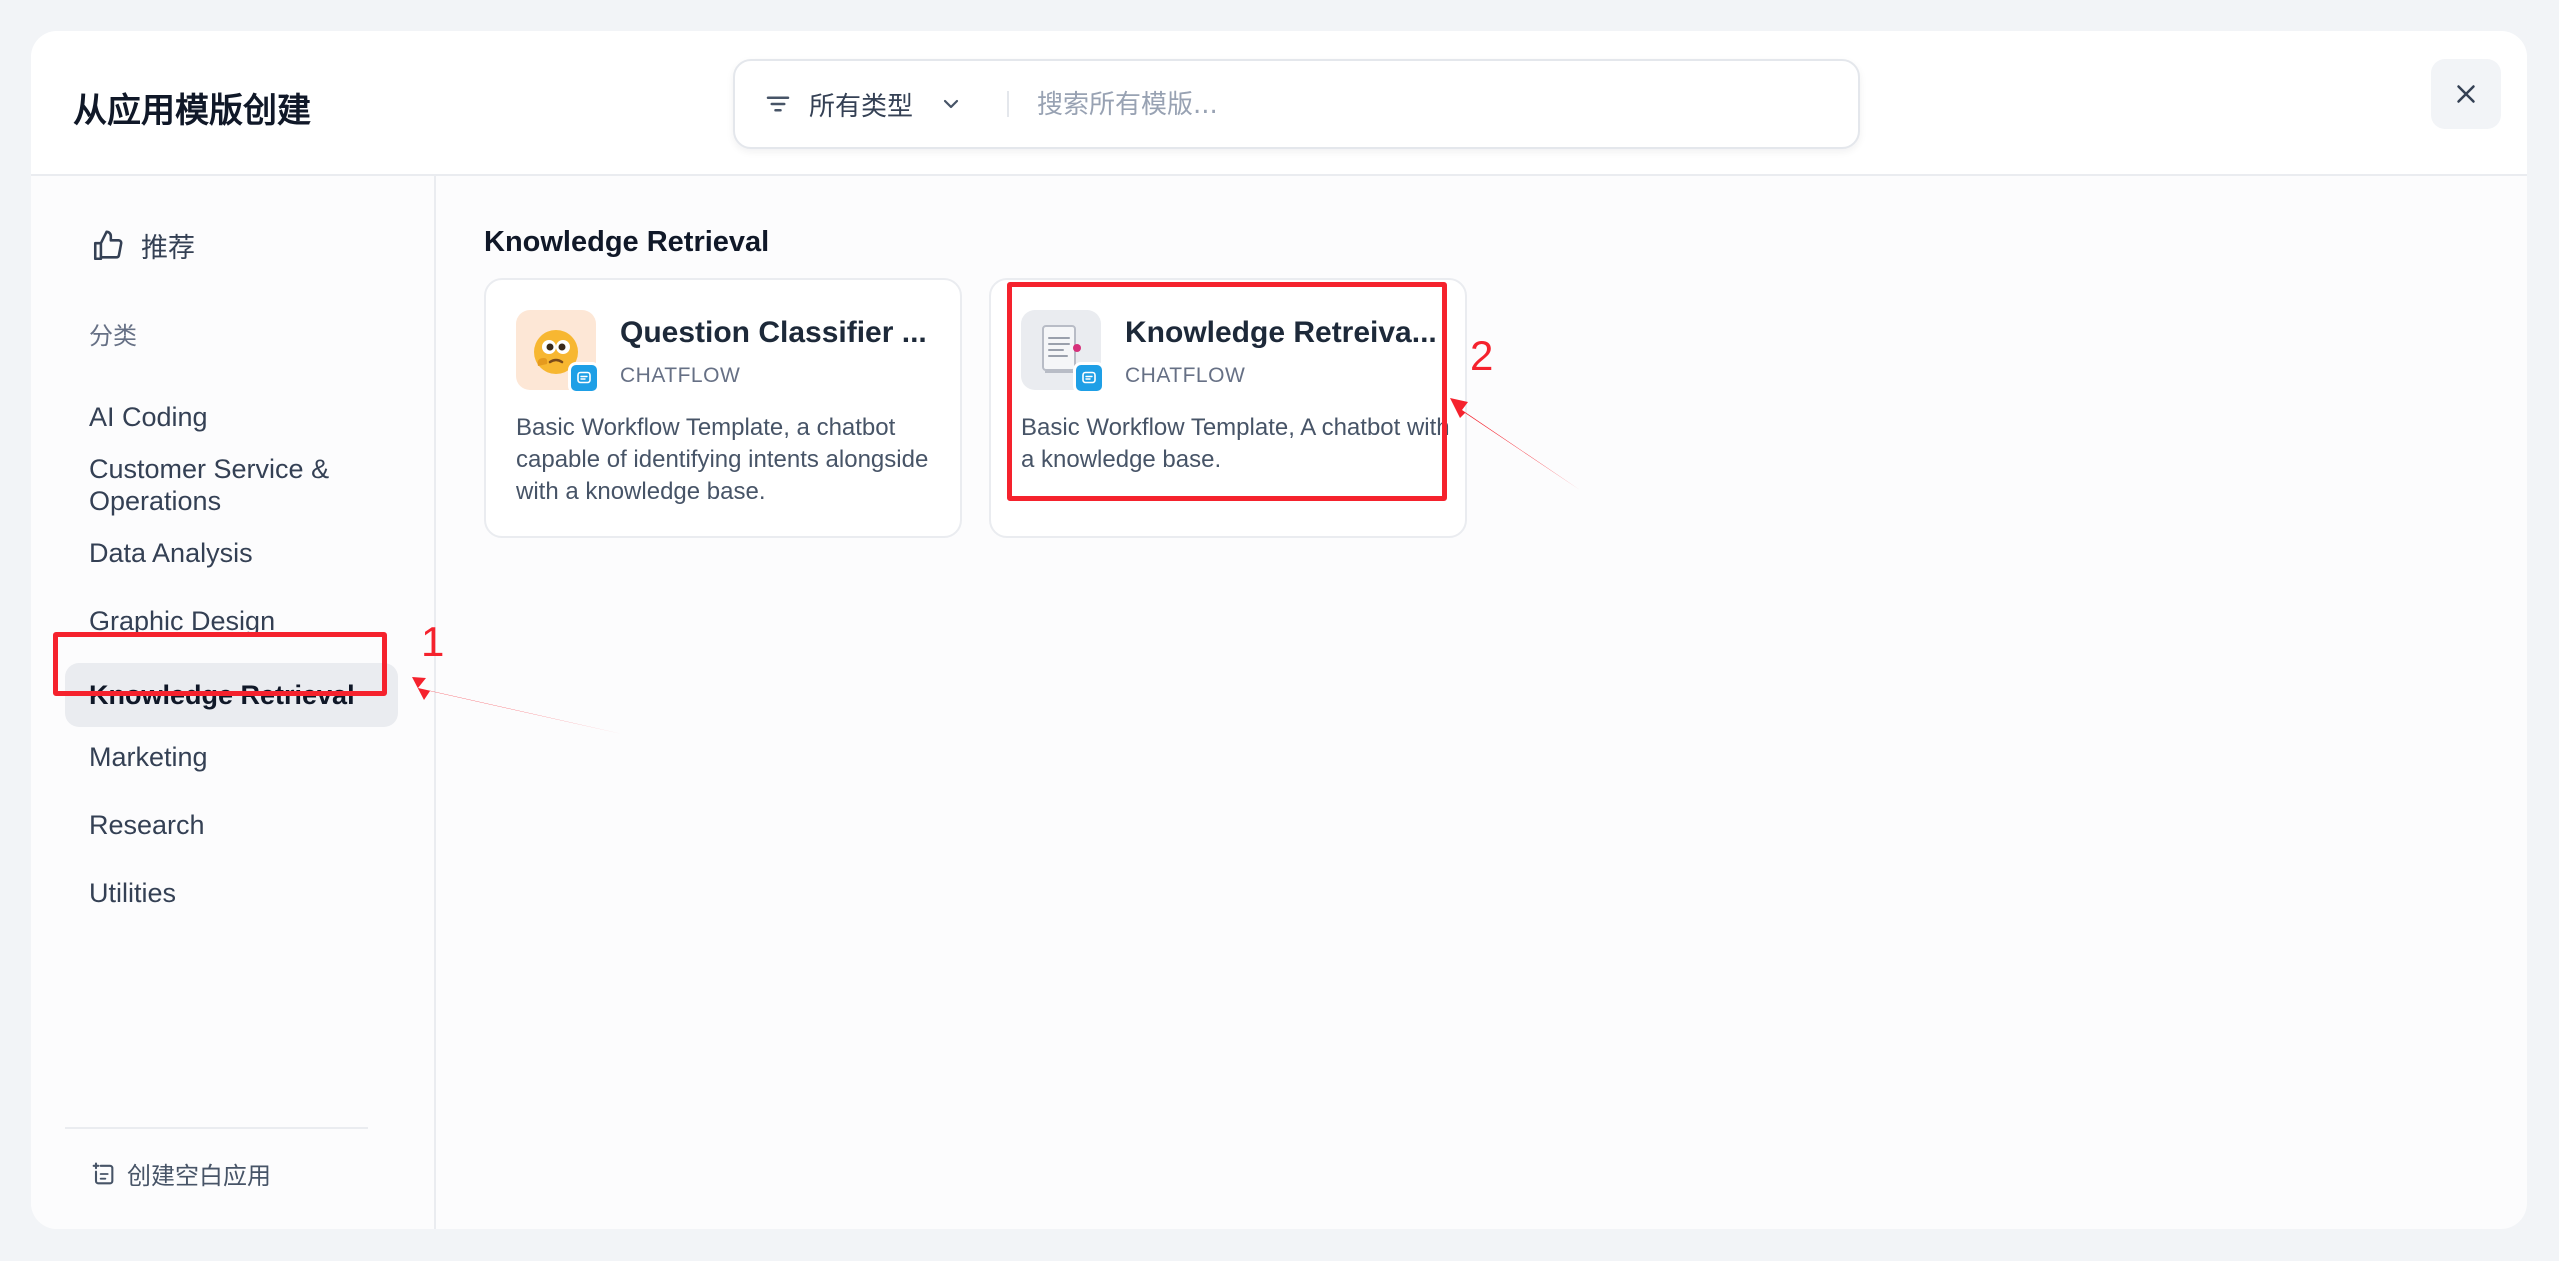 This screenshot has width=2559, height=1261. Describe the element at coordinates (225, 485) in the screenshot. I see `sidebar-item-customer-service: Customer Service & Operations` at that location.